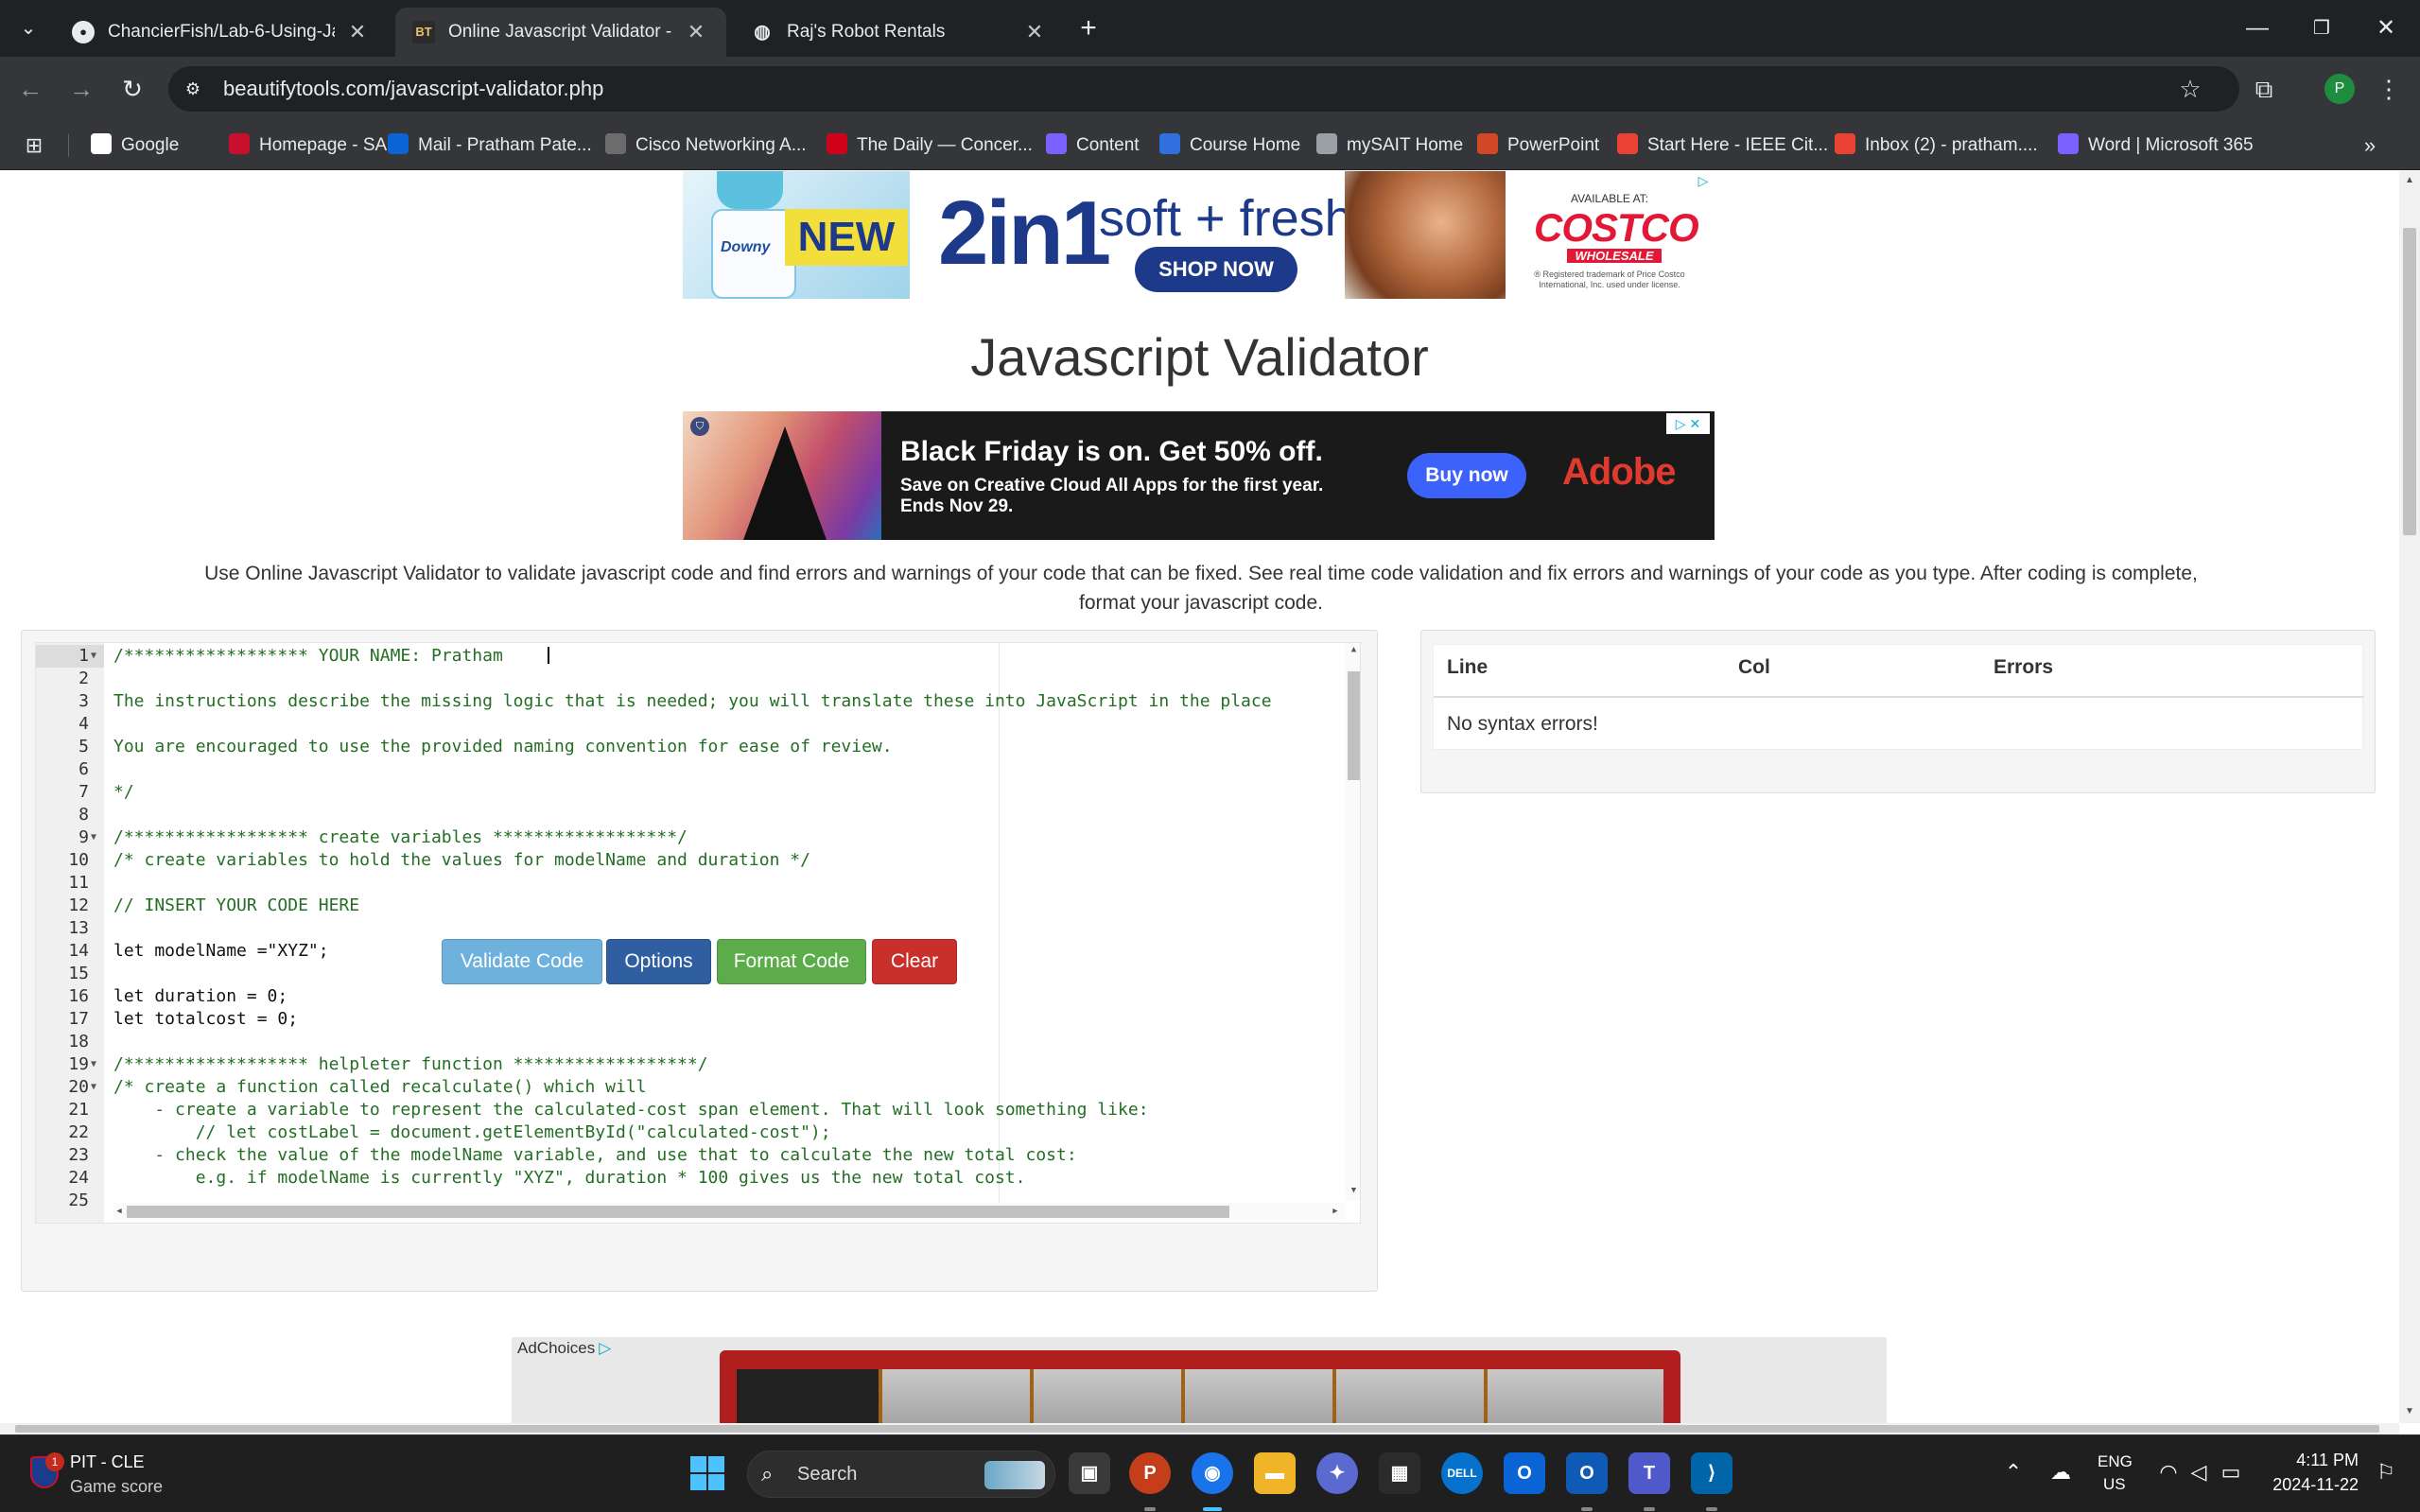 The image size is (2420, 1512). What do you see at coordinates (2190, 89) in the screenshot?
I see `bookmark-star-icon: ☆` at bounding box center [2190, 89].